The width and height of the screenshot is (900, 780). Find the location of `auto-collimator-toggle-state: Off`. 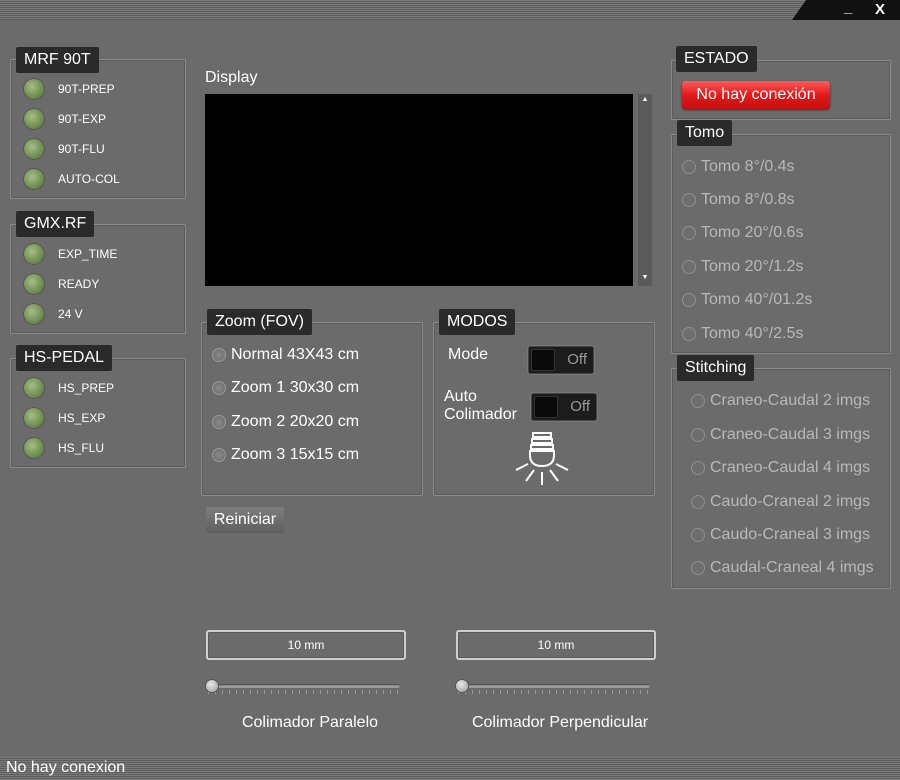

auto-collimator-toggle-state: Off is located at coordinates (580, 406).